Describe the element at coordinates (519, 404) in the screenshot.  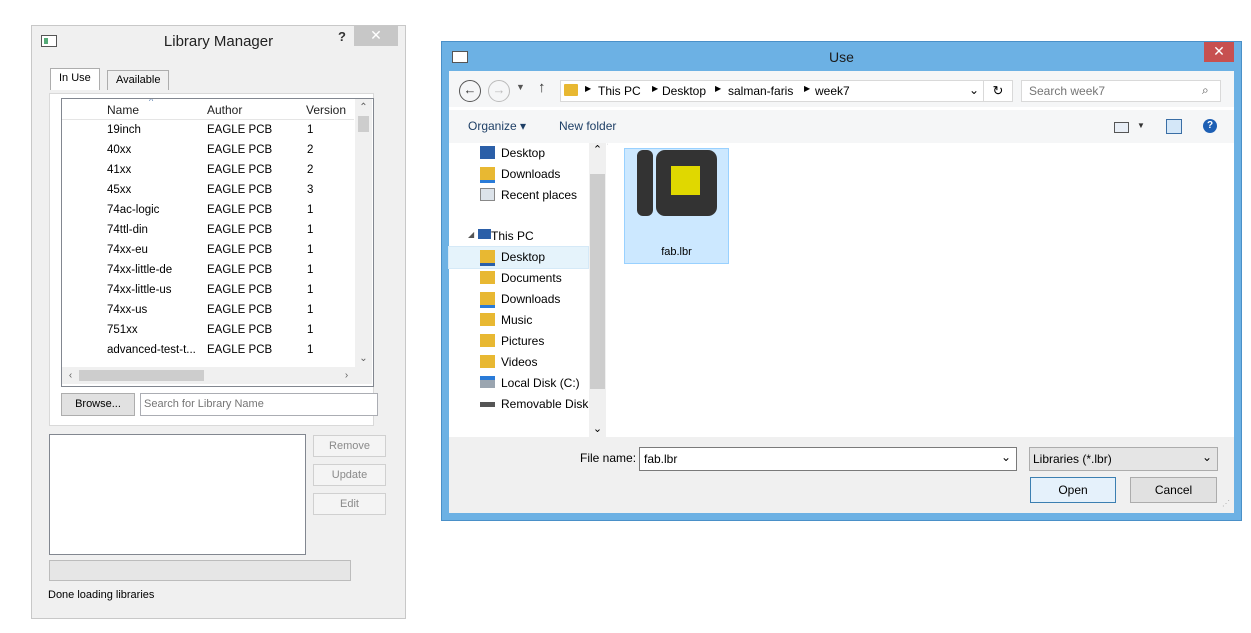
I see `nav-item-removable-disk: Removable Disk (` at that location.